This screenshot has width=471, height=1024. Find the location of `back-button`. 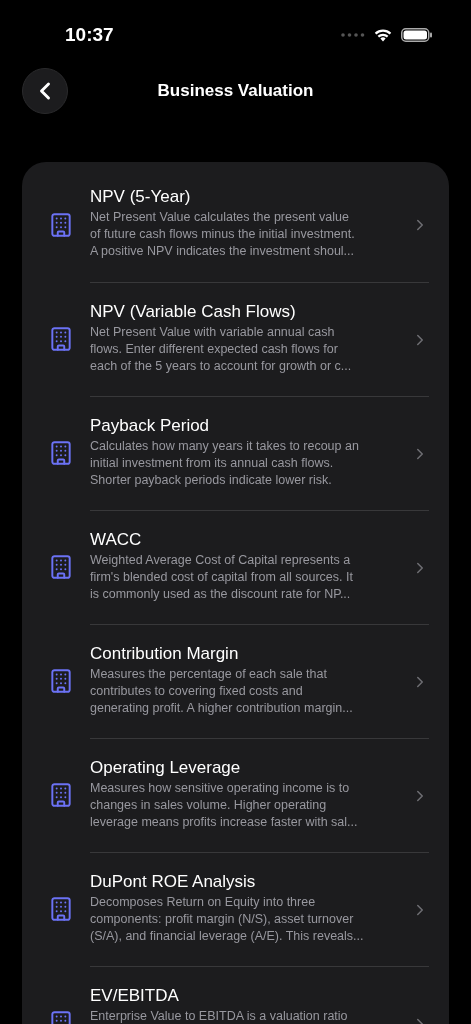

back-button is located at coordinates (45, 91).